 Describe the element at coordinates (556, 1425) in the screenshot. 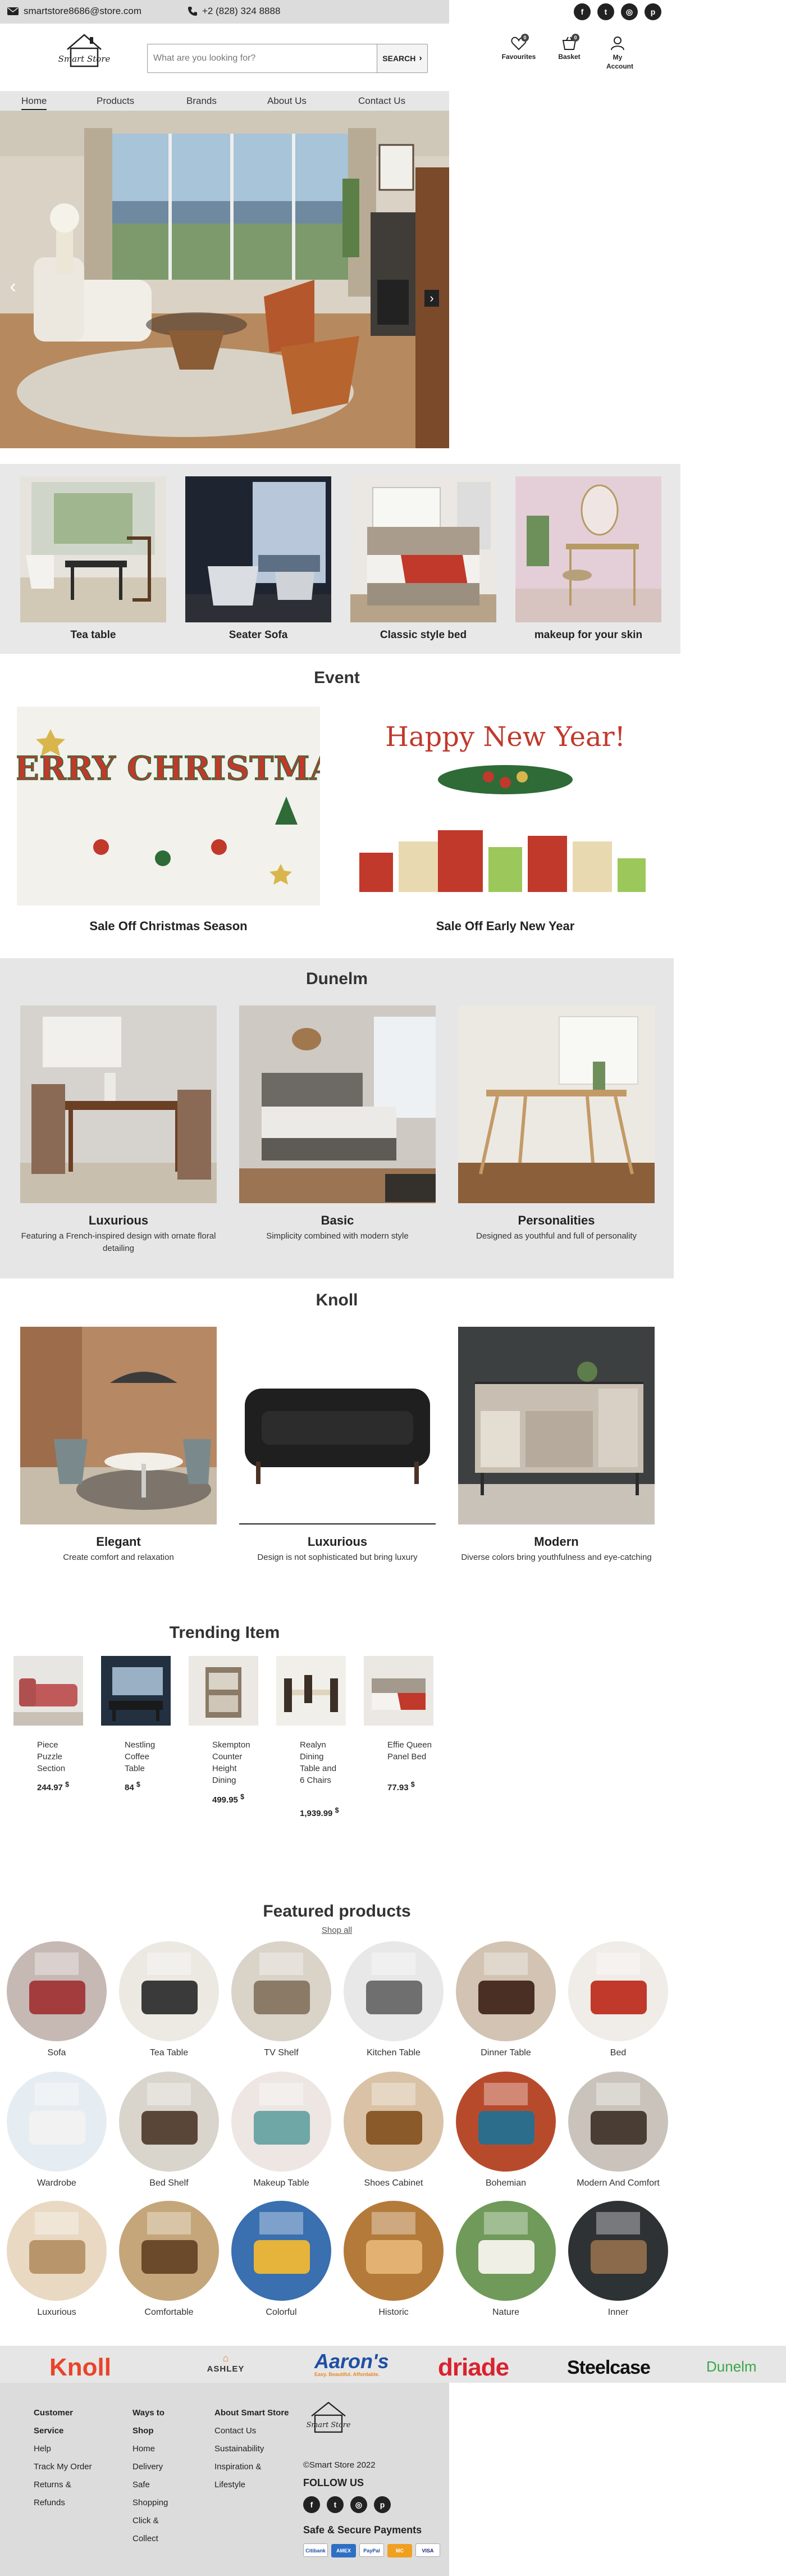

I see `knoll-modern-image` at that location.